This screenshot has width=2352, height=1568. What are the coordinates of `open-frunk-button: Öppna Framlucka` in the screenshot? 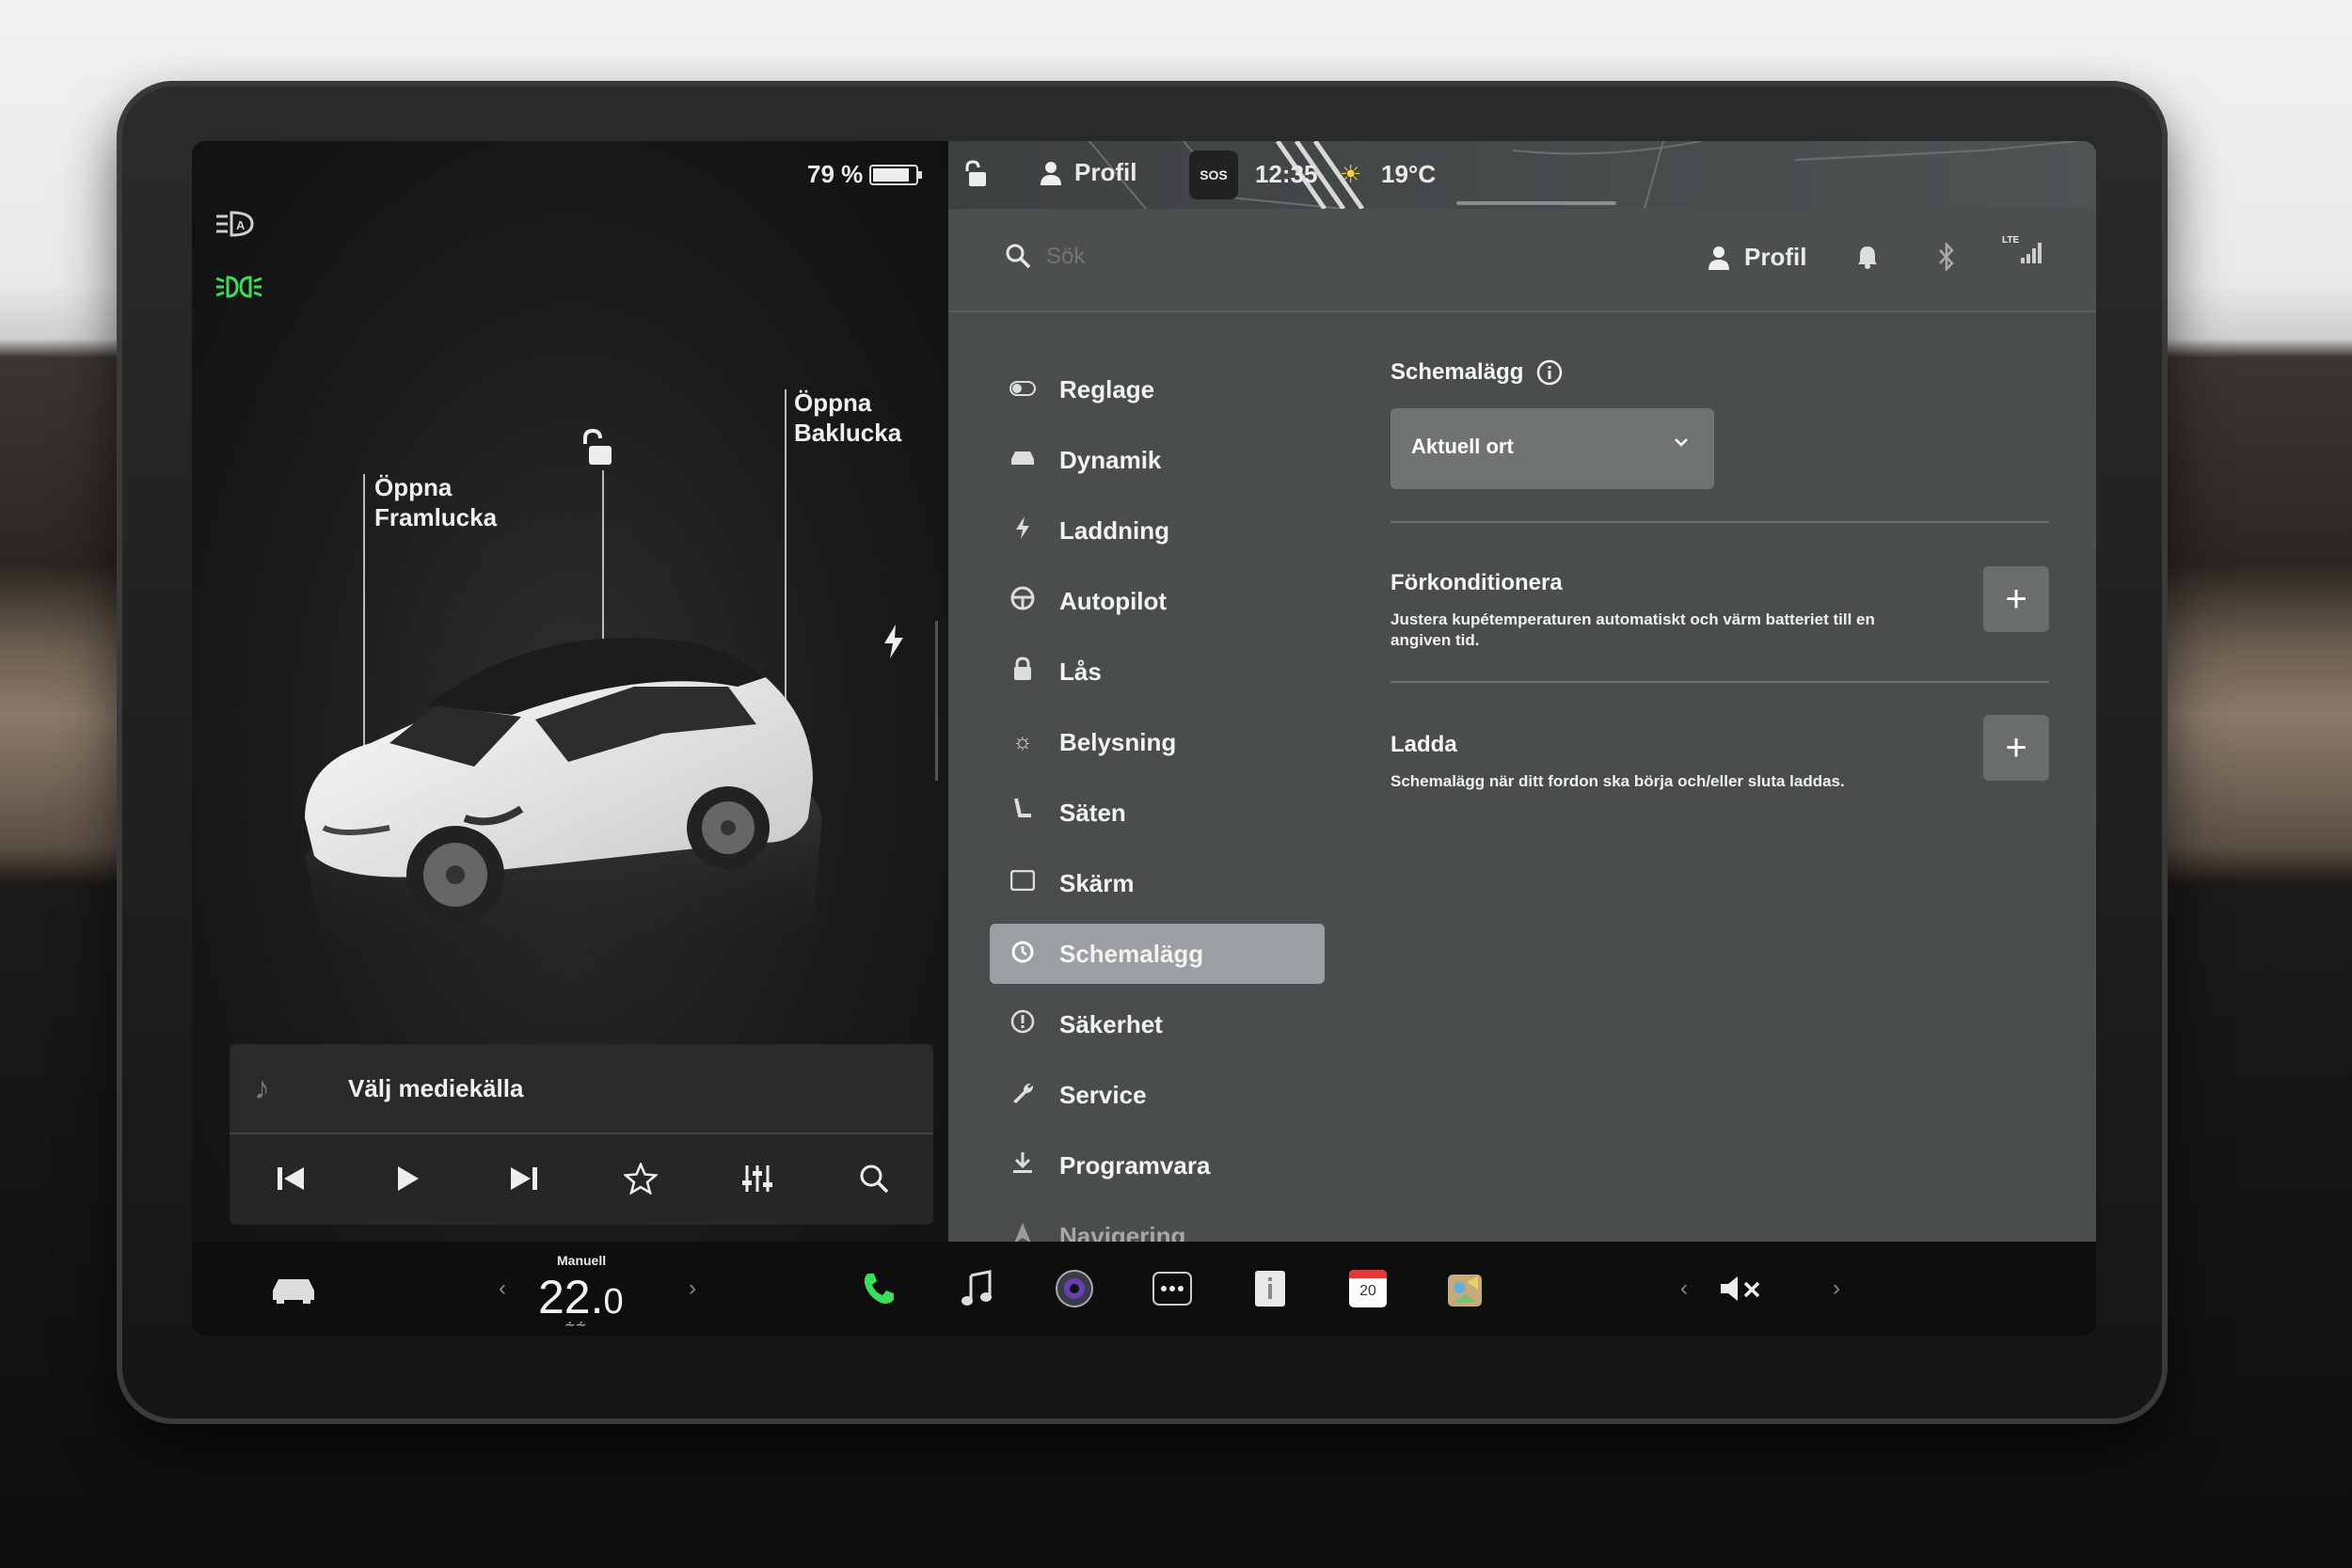 It's located at (435, 502).